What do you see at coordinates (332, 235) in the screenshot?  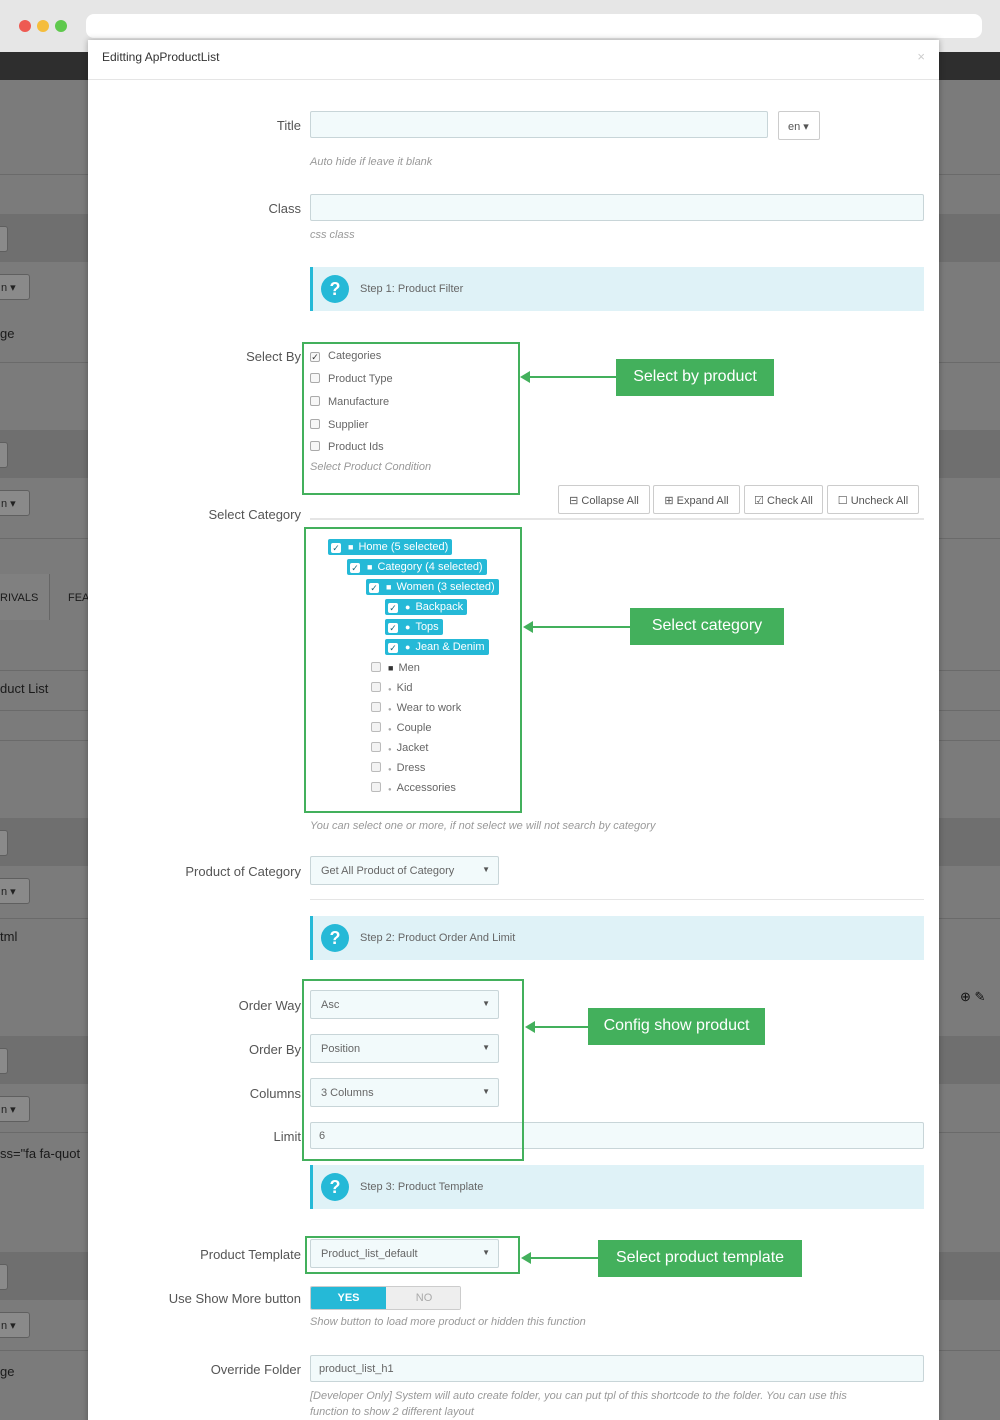 I see `class-help: css class` at bounding box center [332, 235].